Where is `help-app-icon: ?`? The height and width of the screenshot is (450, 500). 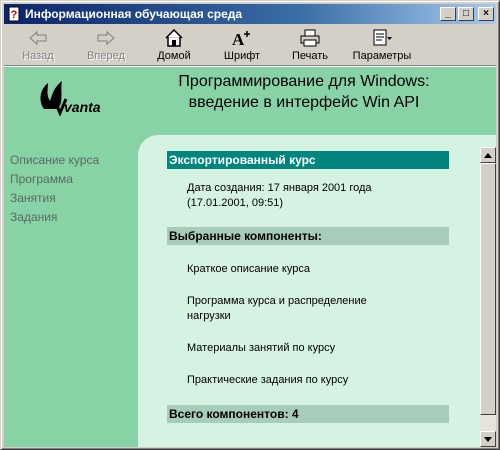
help-app-icon: ? is located at coordinates (14, 14).